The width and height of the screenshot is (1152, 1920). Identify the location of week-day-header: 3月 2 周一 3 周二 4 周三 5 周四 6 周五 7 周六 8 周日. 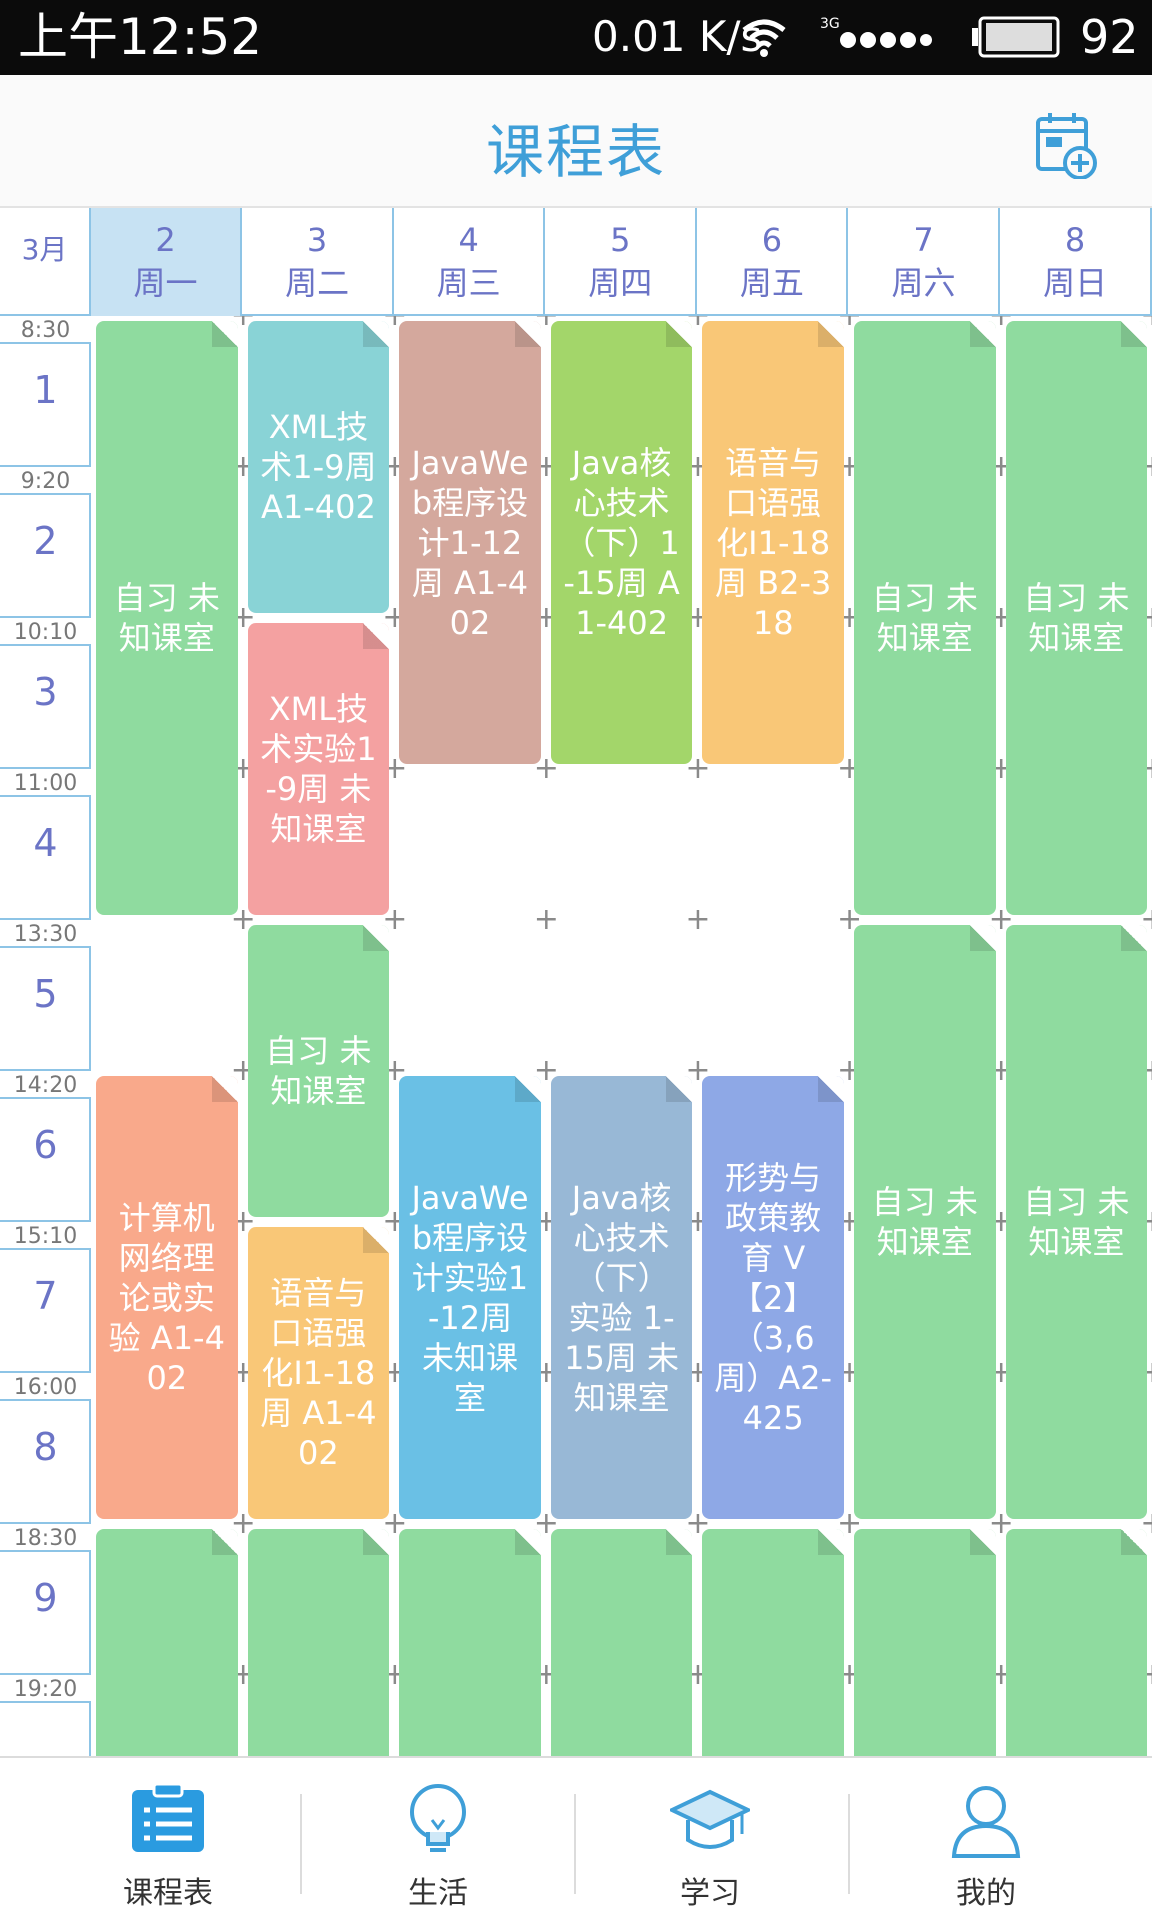
(576, 262).